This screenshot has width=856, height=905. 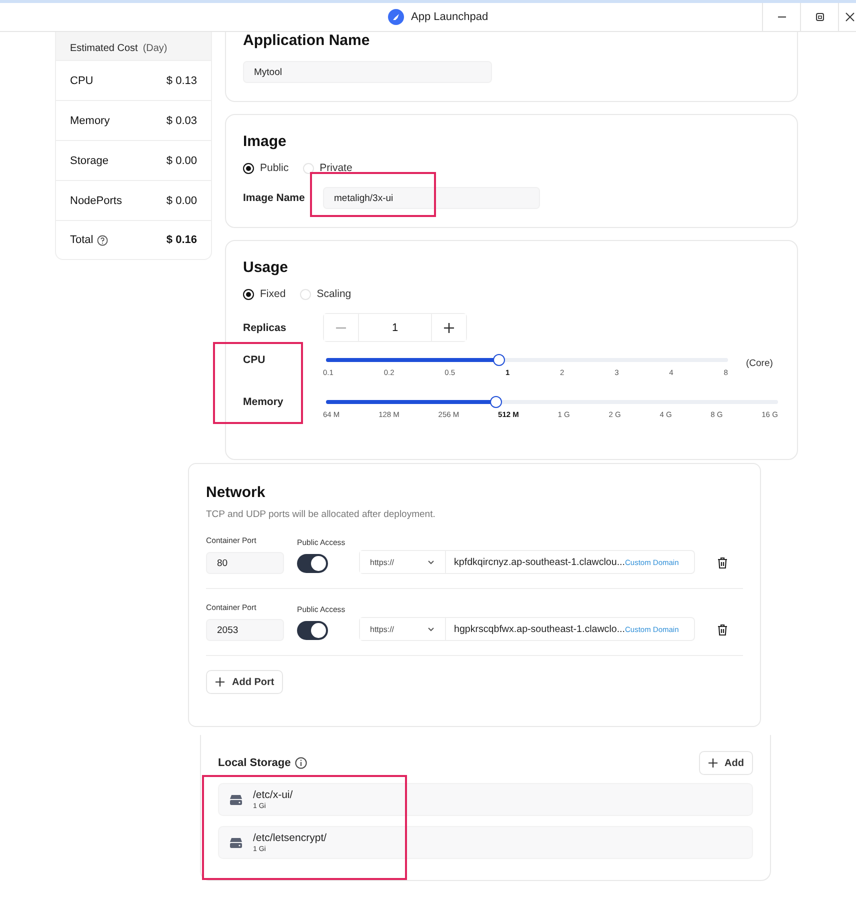 I want to click on container-port-field: 2053, so click(x=245, y=630).